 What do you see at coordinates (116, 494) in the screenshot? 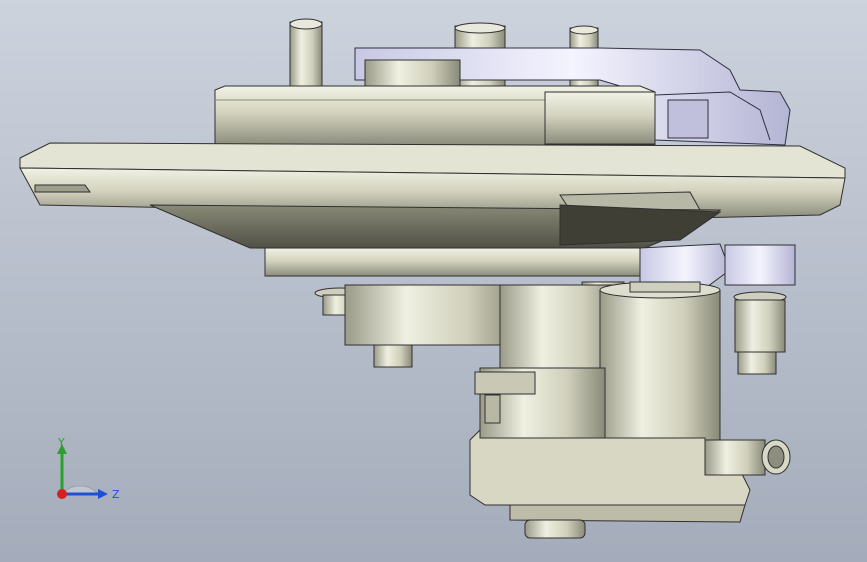
I see `z-axis-label: Z` at bounding box center [116, 494].